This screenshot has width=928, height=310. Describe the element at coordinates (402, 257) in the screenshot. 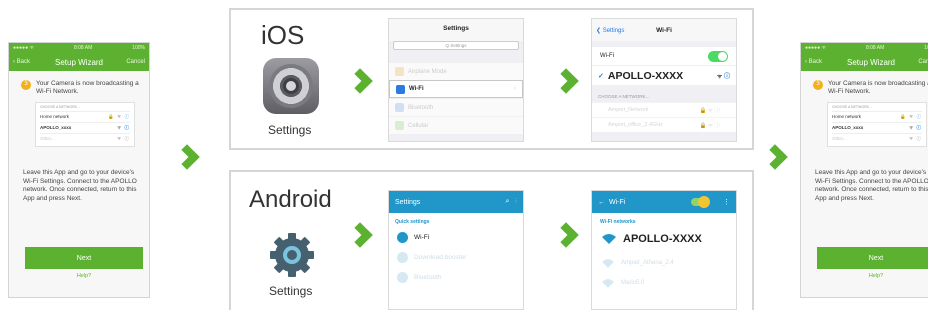

I see `download-icon` at that location.